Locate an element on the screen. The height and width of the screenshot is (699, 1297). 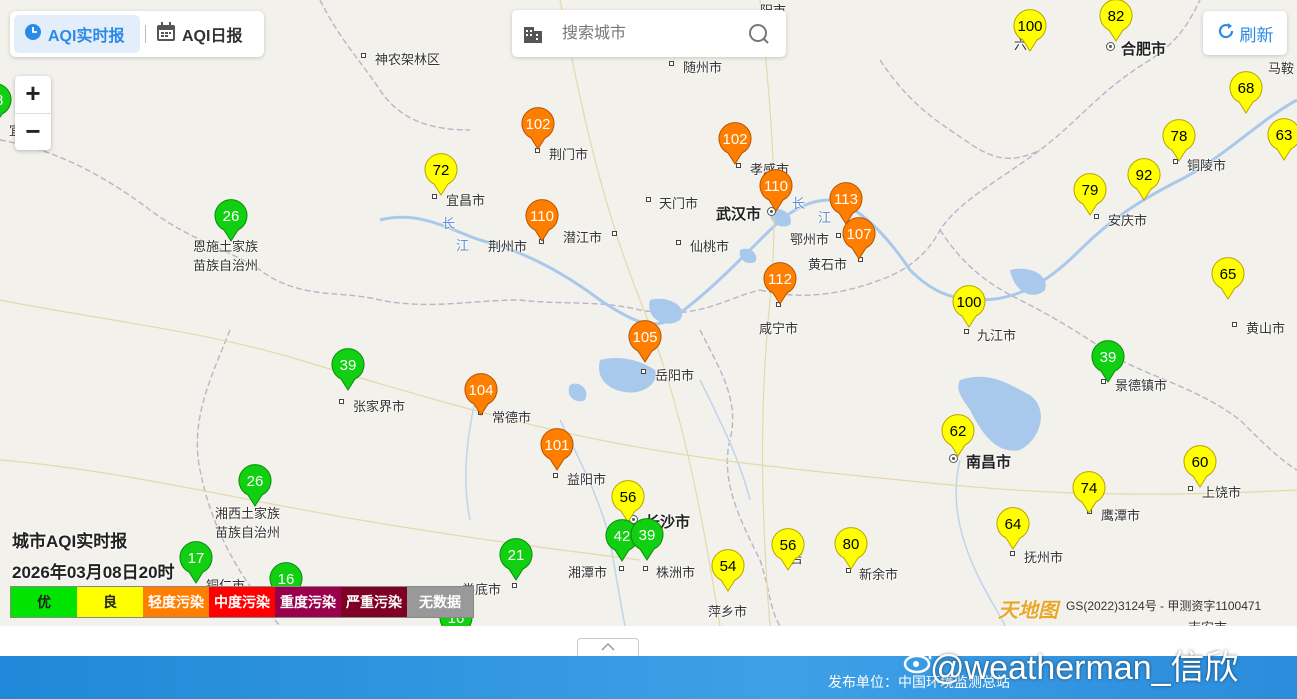
aqi-marker: 68 is located at coordinates (1246, 93).